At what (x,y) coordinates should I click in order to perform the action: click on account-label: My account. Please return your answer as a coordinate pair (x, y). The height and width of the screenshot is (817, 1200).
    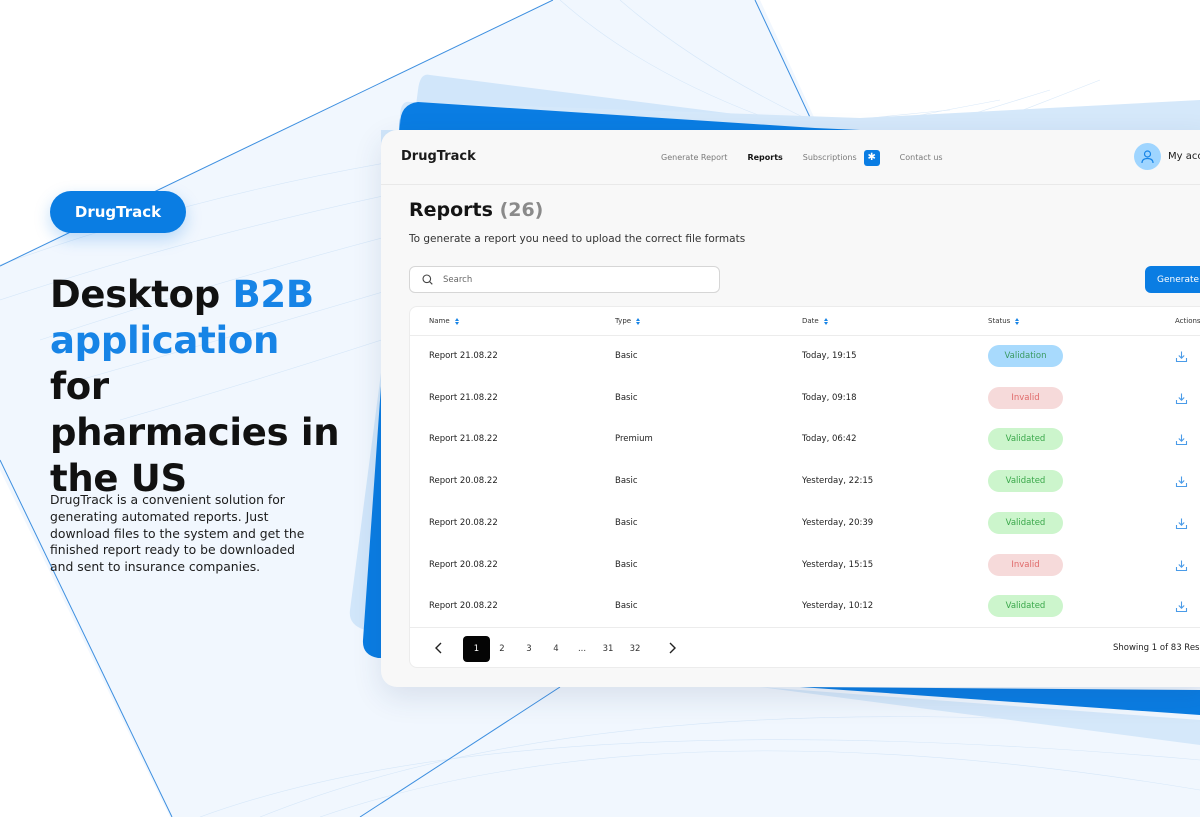
    Looking at the image, I should click on (1184, 156).